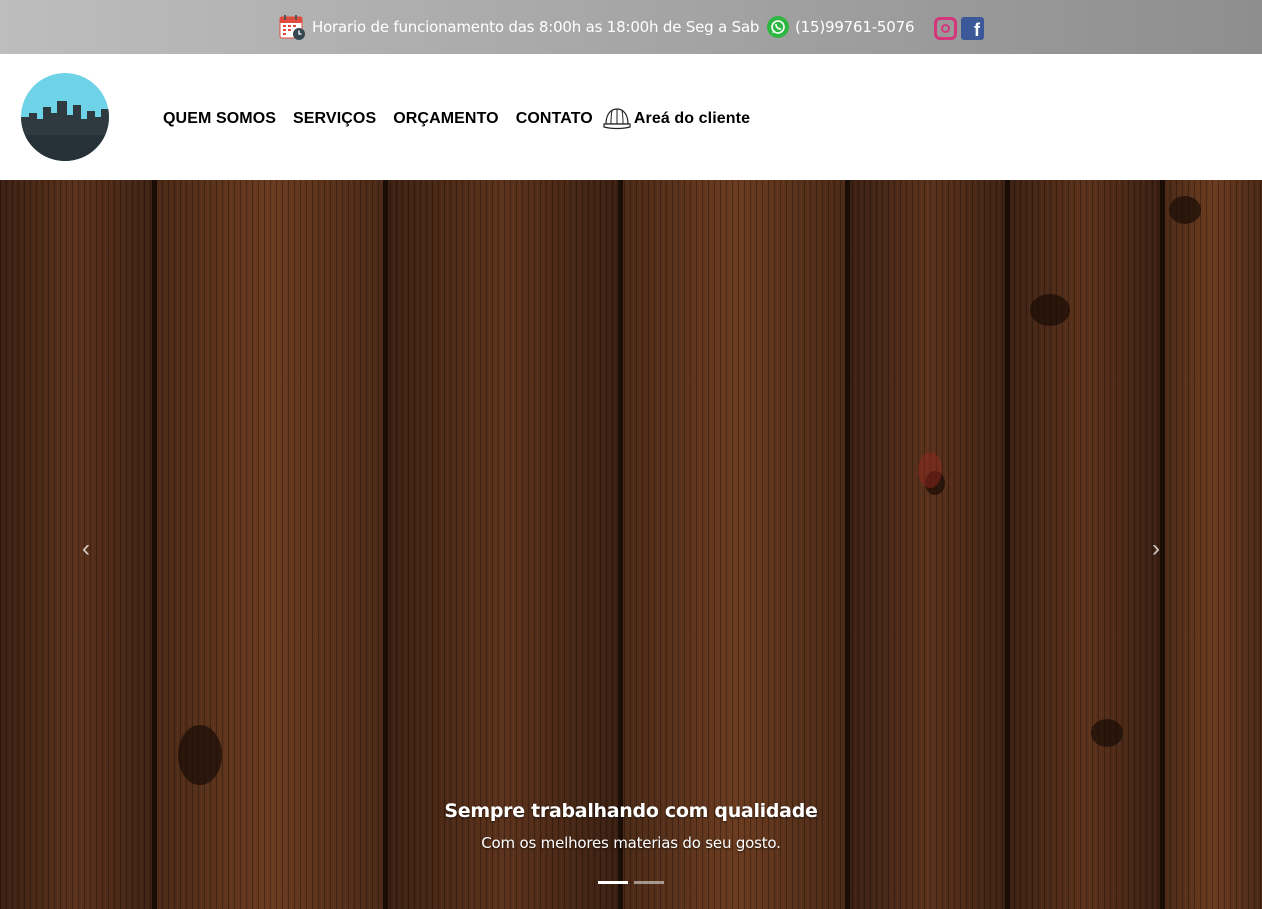  What do you see at coordinates (617, 119) in the screenshot?
I see `hard-hat-icon` at bounding box center [617, 119].